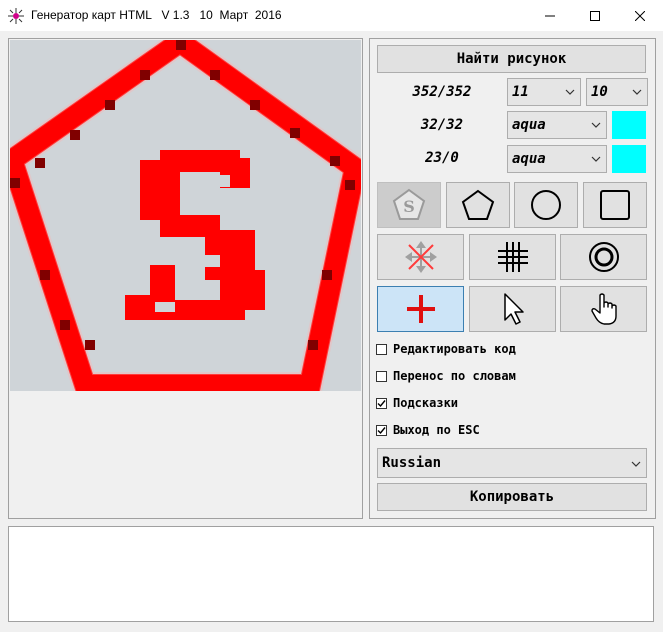 Image resolution: width=663 pixels, height=632 pixels. I want to click on grid-tool-button, so click(512, 257).